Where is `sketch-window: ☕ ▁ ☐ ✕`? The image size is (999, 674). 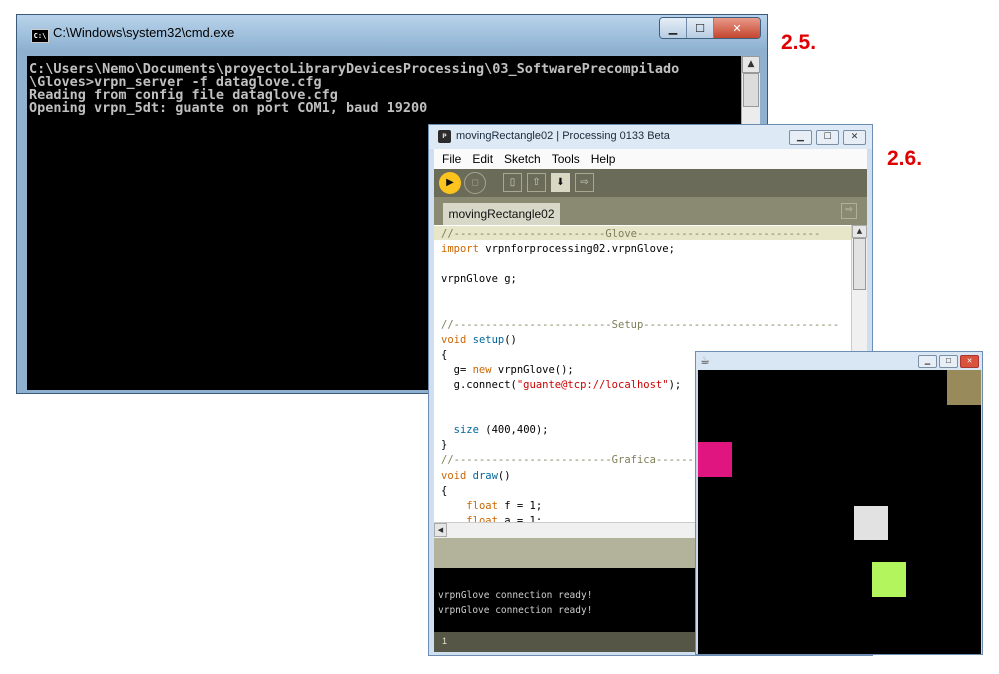
sketch-window: ☕ ▁ ☐ ✕ is located at coordinates (839, 503).